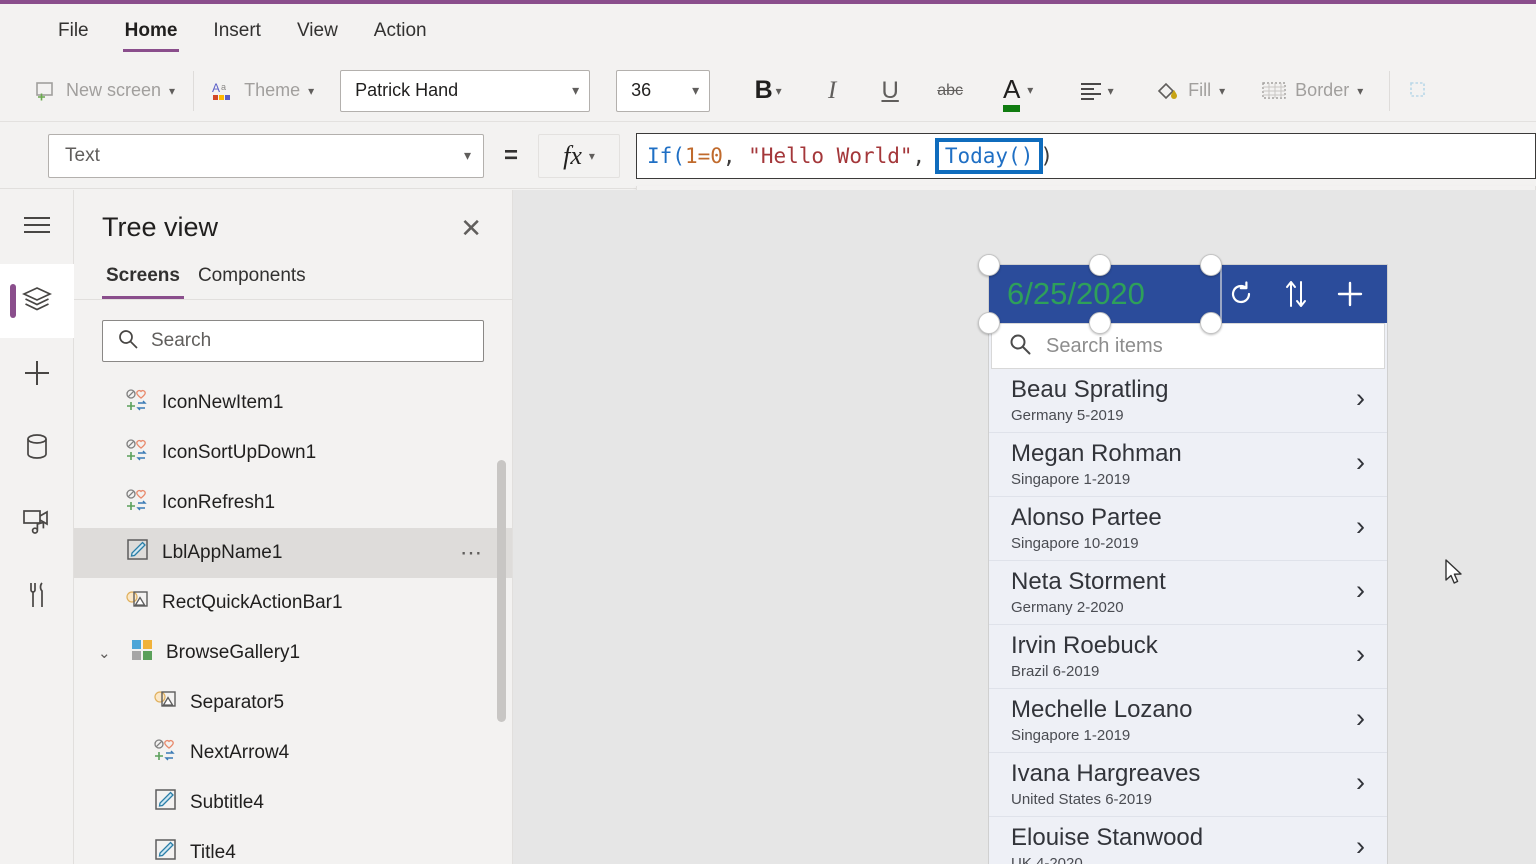  What do you see at coordinates (1200, 90) in the screenshot?
I see `fill-label: Fill` at bounding box center [1200, 90].